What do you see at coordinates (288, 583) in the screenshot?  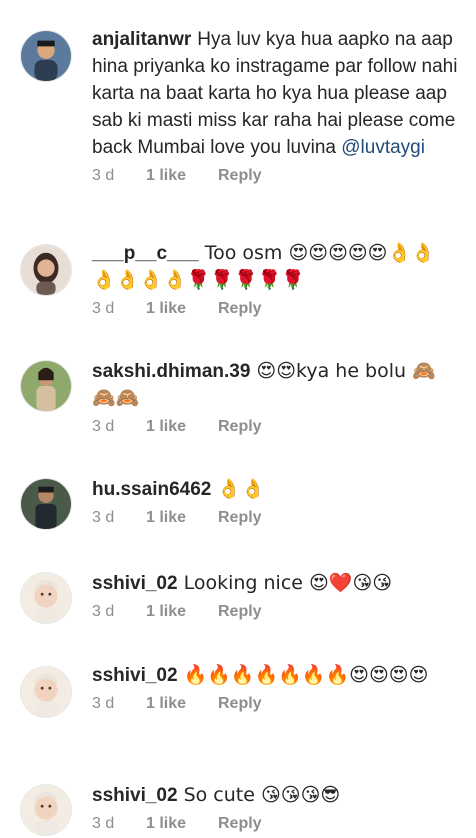 I see `comment-text: Looking nice 😍❤️😘😘` at bounding box center [288, 583].